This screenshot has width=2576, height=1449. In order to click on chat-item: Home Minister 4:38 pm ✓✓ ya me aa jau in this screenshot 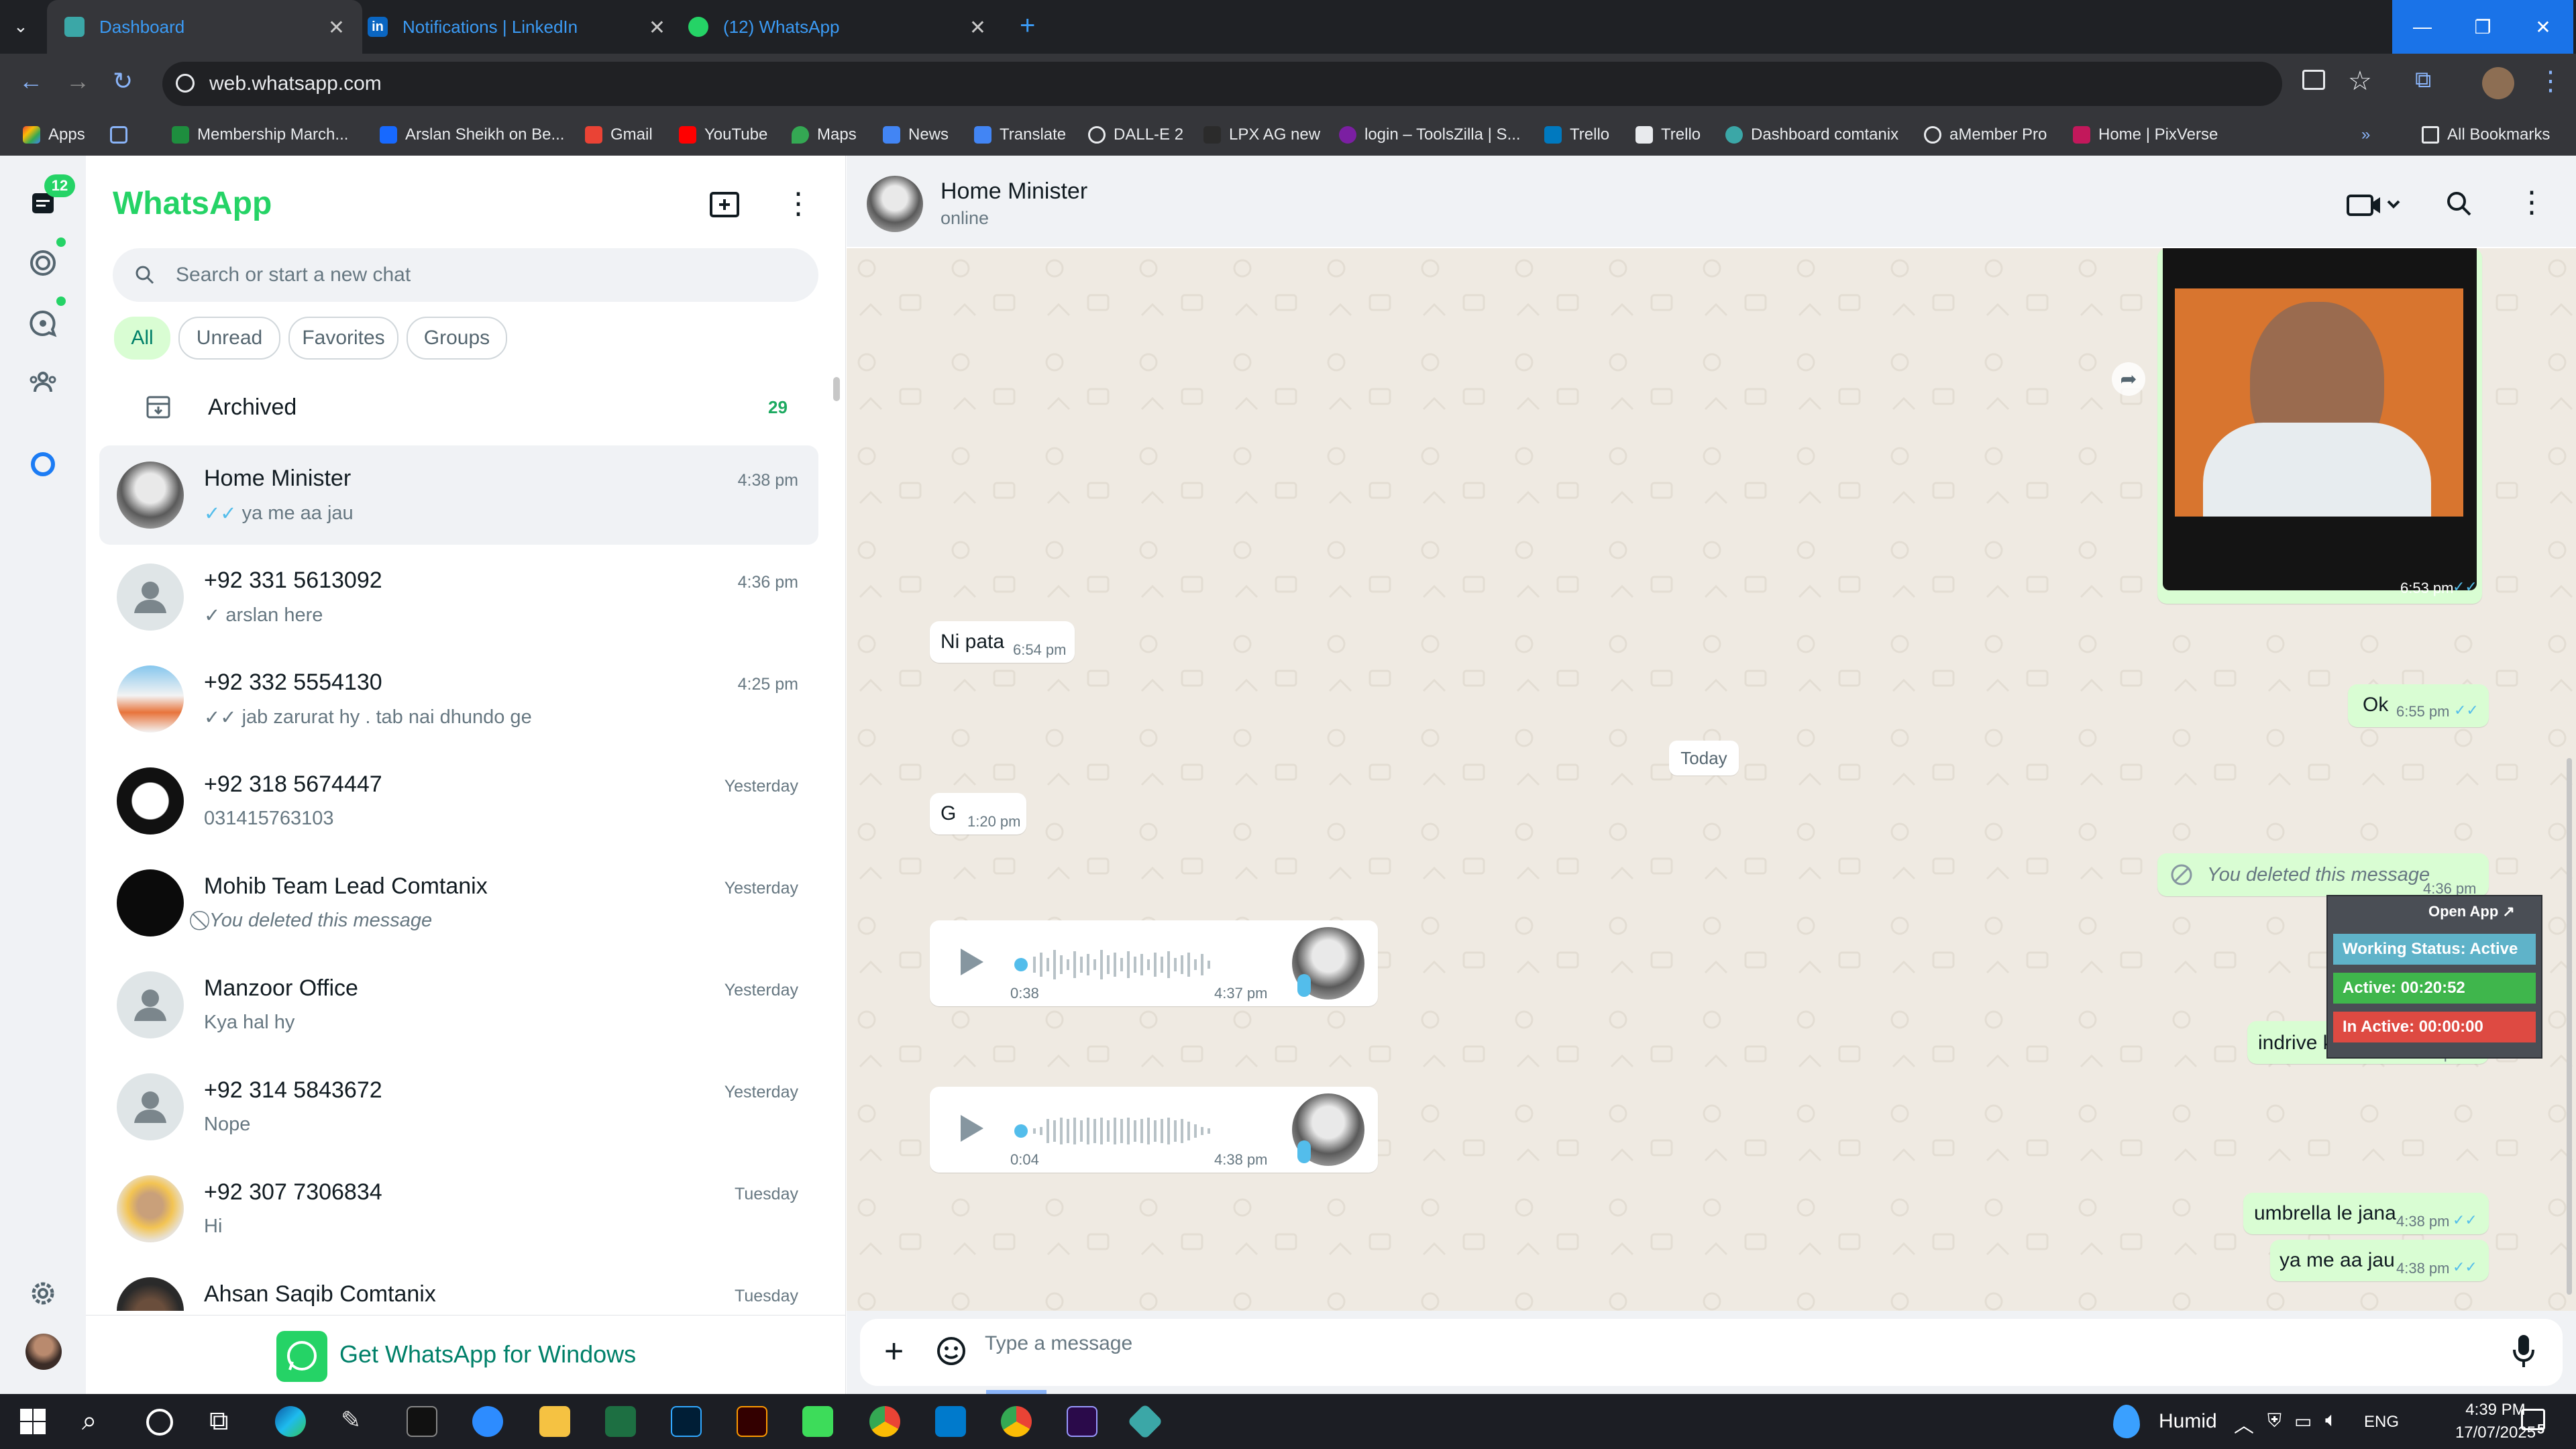, I will do `click(458, 495)`.